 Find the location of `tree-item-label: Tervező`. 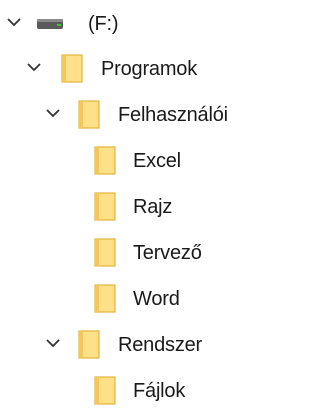

tree-item-label: Tervező is located at coordinates (167, 253).